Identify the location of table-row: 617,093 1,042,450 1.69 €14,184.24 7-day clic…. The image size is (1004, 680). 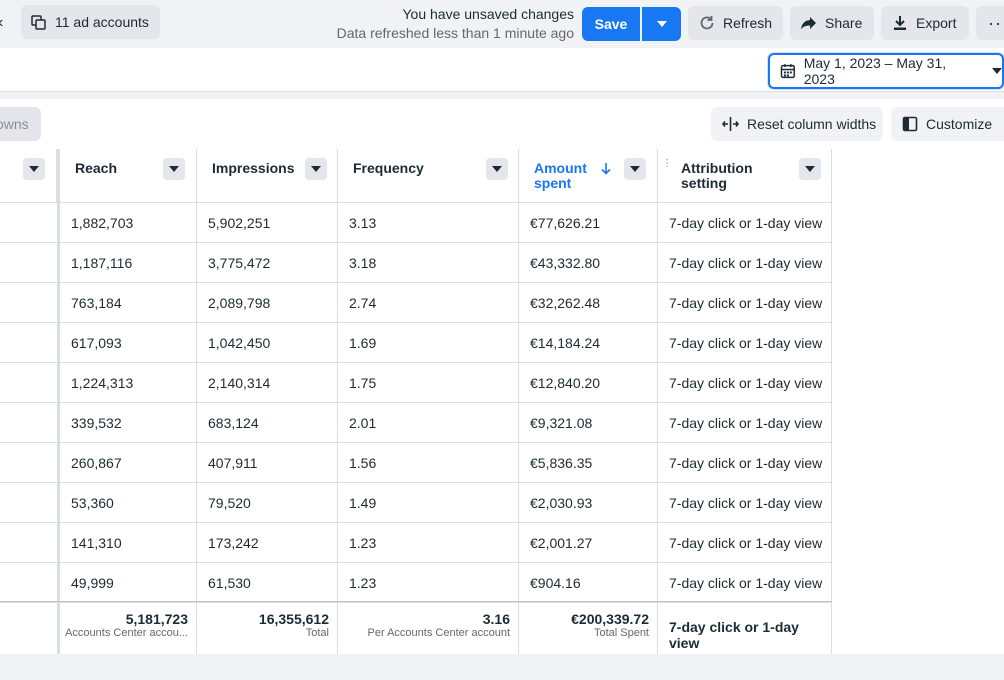
(416, 343).